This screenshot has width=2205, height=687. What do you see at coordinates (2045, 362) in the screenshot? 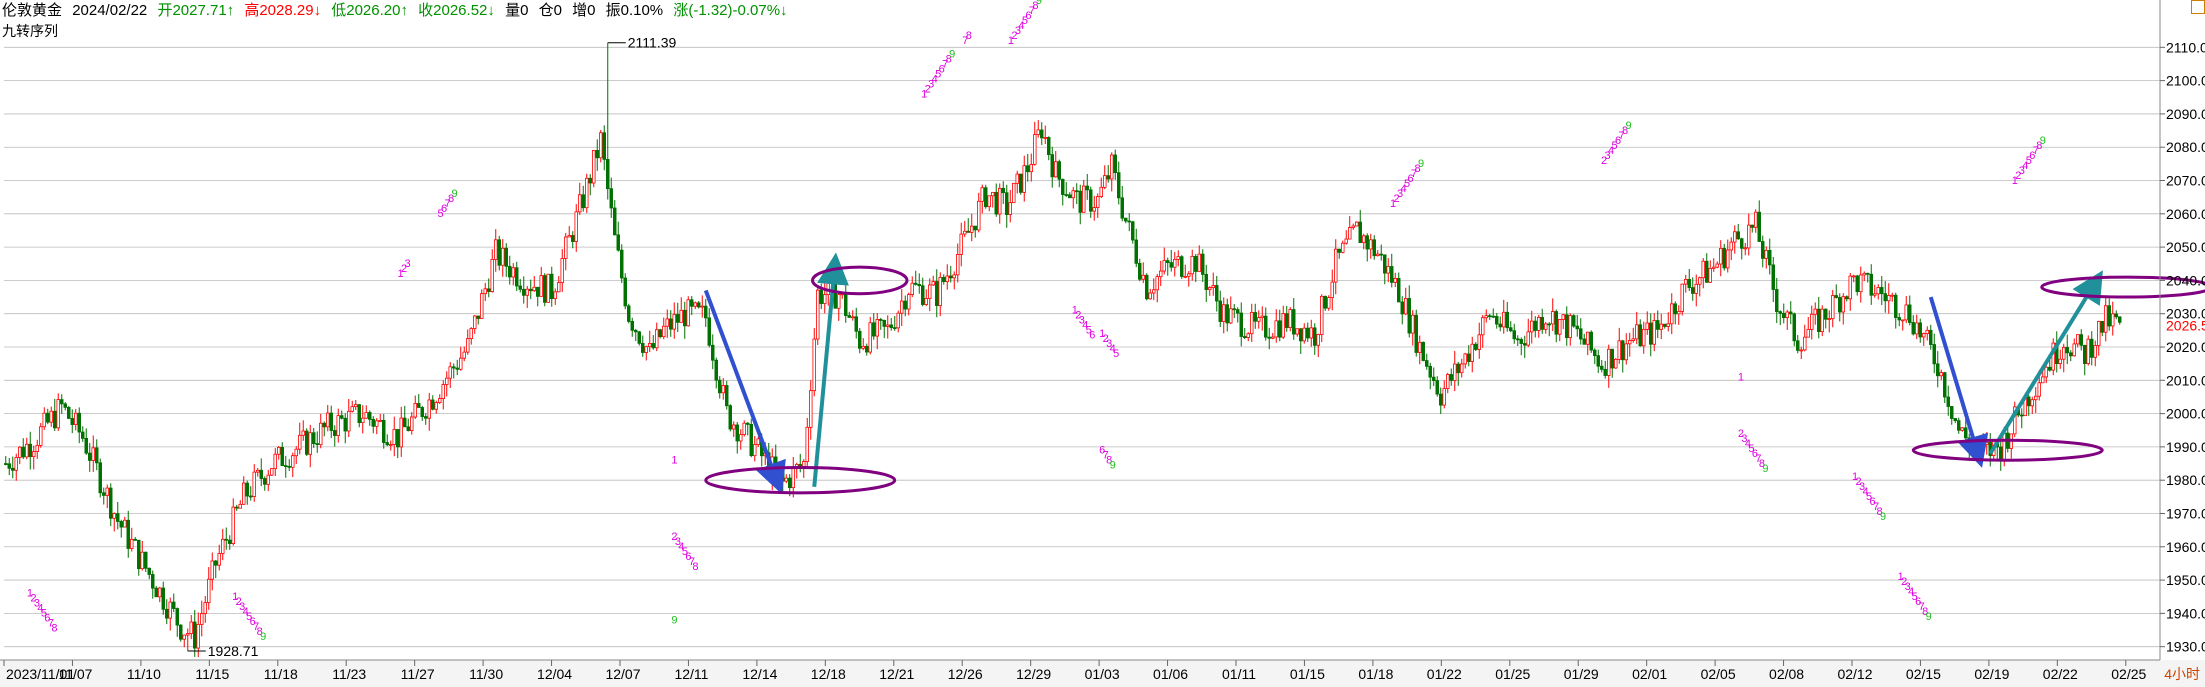
I see `trend-arrow` at bounding box center [2045, 362].